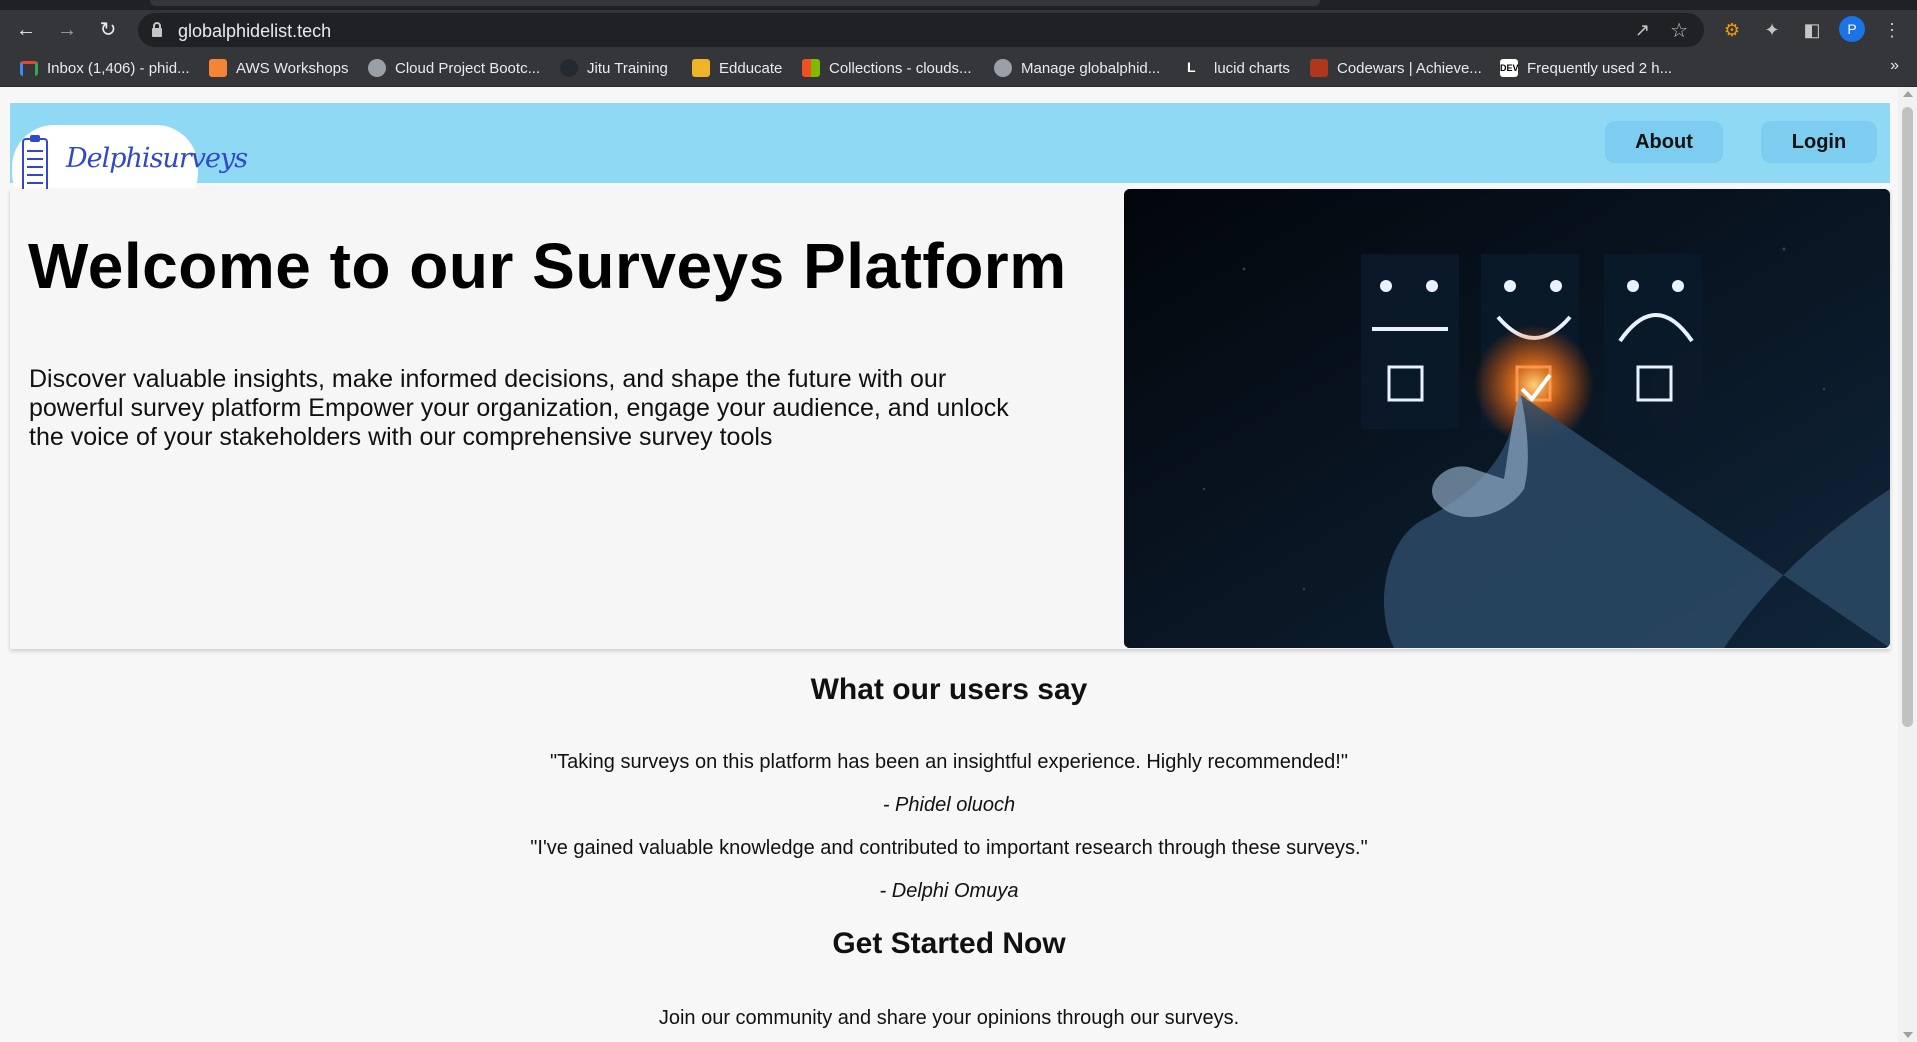 This screenshot has width=1917, height=1042. I want to click on page-scrollbar, so click(1907, 564).